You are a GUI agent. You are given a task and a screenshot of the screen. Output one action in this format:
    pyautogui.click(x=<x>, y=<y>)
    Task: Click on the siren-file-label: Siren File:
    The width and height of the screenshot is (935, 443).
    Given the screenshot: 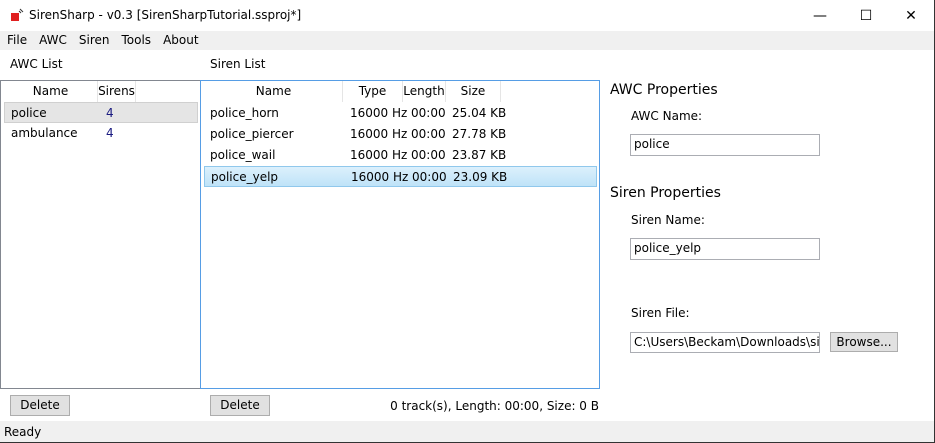 What is the action you would take?
    pyautogui.click(x=660, y=313)
    